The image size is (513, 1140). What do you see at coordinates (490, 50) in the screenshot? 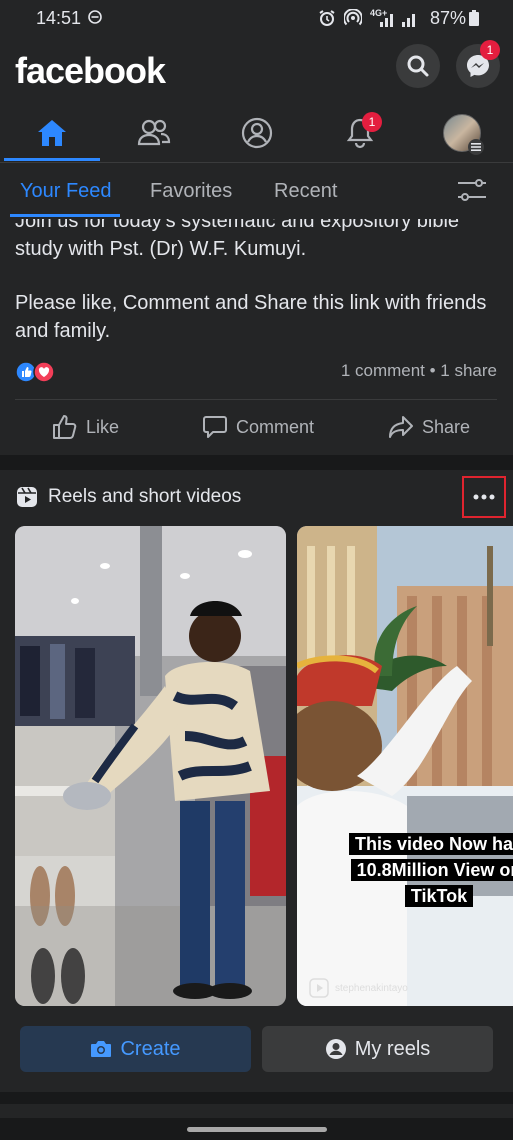
I see `messenger-badge: 1` at bounding box center [490, 50].